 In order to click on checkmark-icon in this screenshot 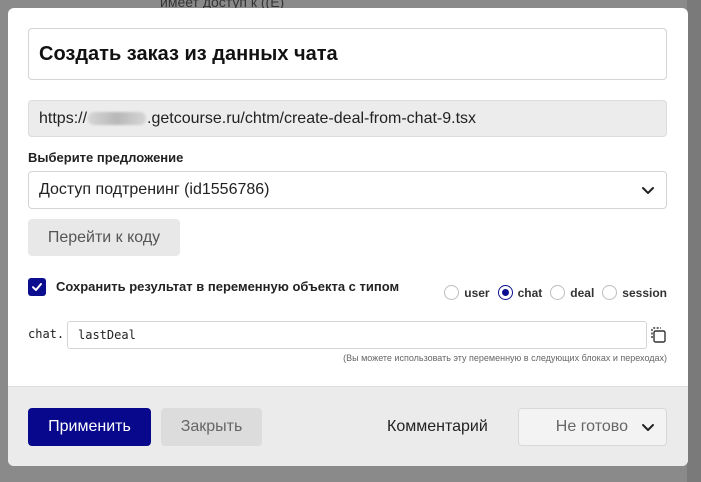, I will do `click(37, 287)`.